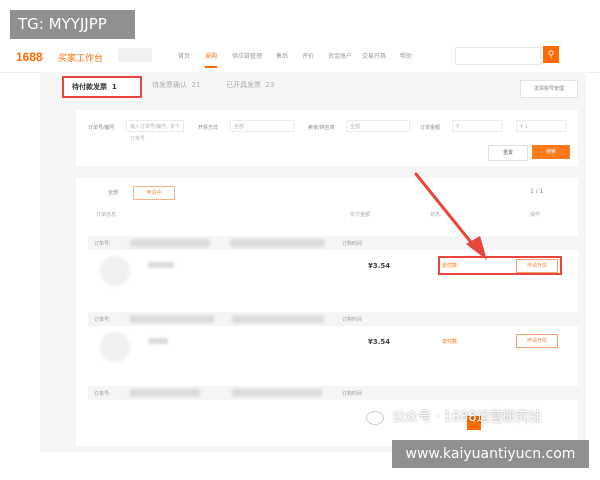 The height and width of the screenshot is (480, 600). I want to click on watermark: 公众号 · 1688运营研究社, so click(454, 415).